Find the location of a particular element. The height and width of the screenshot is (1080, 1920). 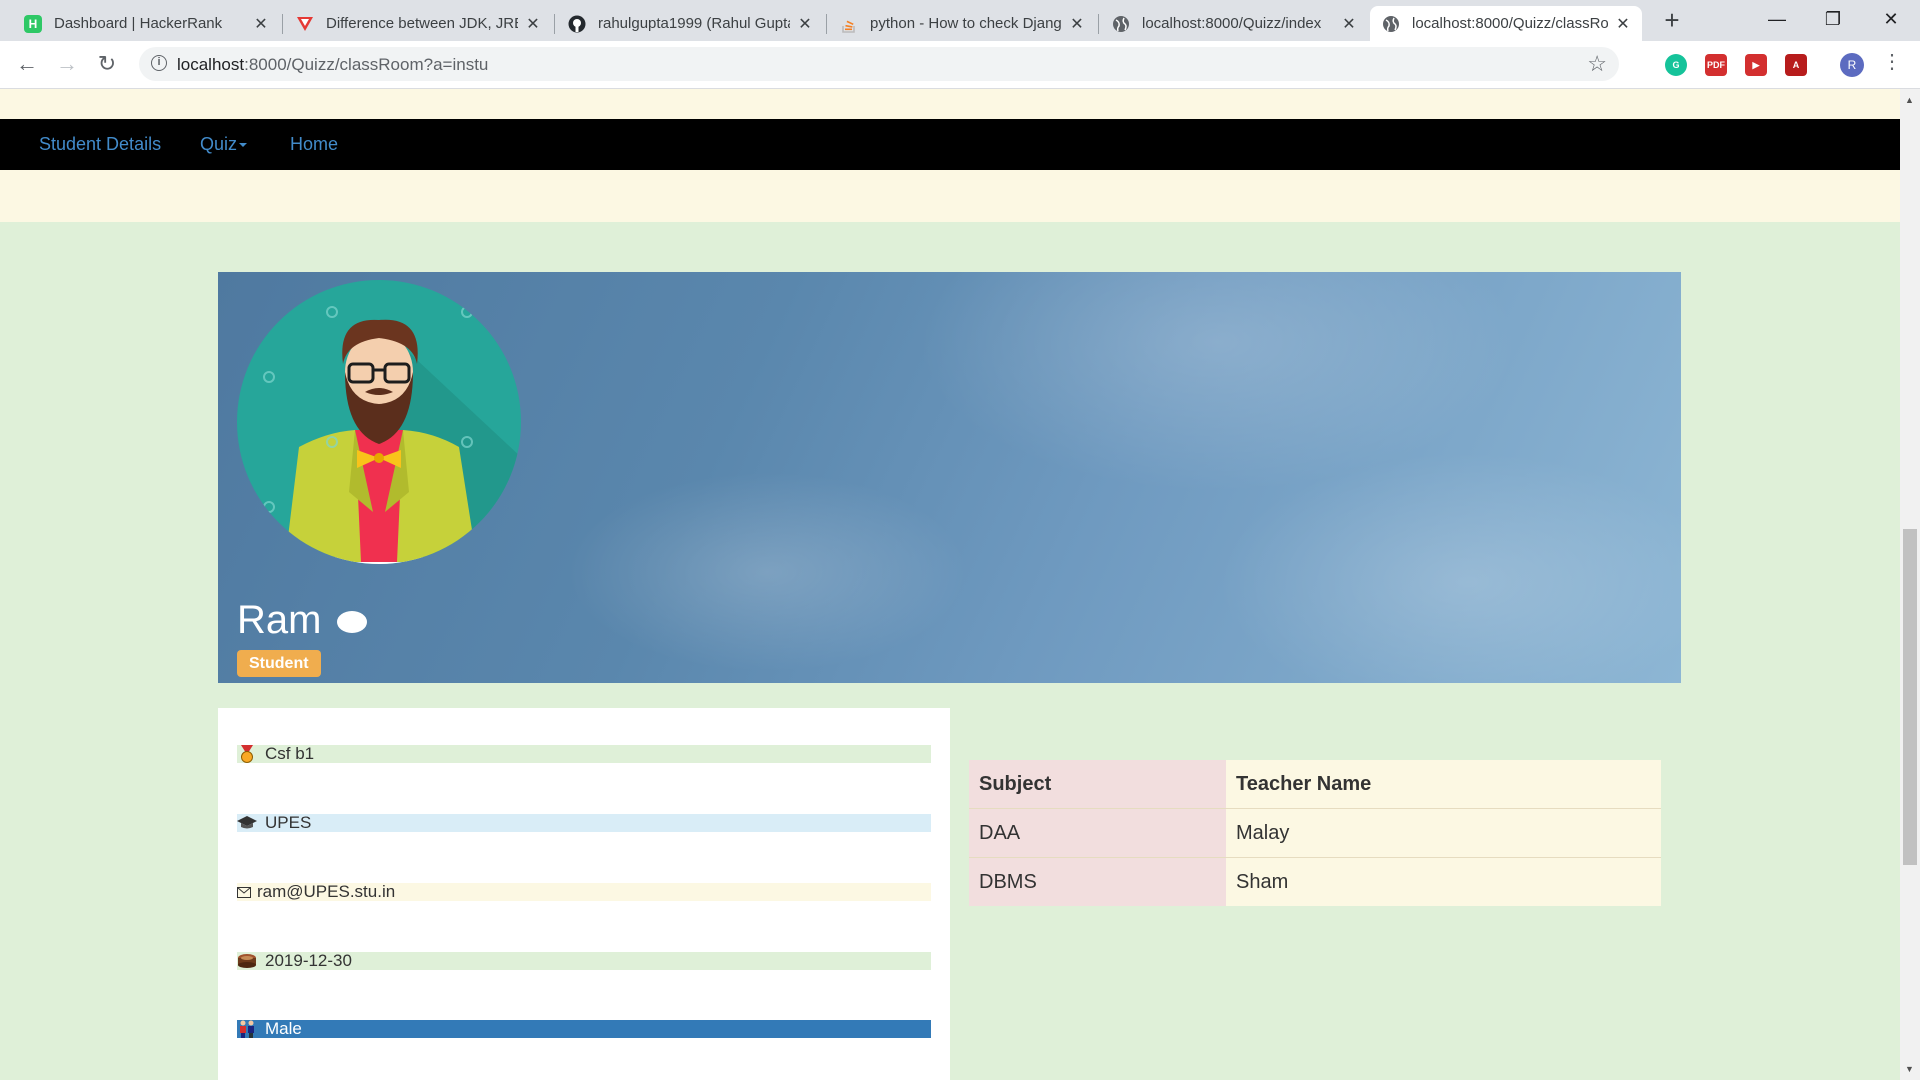

back-icon: ← is located at coordinates (27, 64).